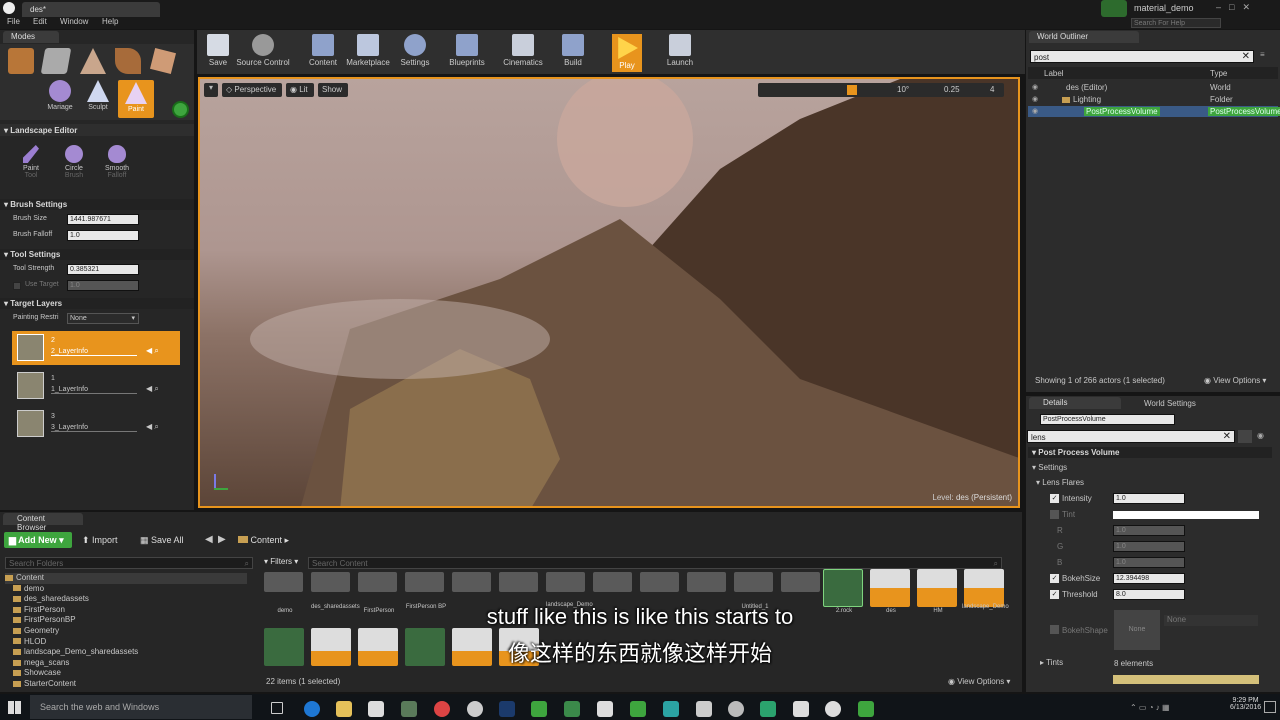 The height and width of the screenshot is (720, 1280). I want to click on tree-item-hlod: HLOD, so click(126, 642).